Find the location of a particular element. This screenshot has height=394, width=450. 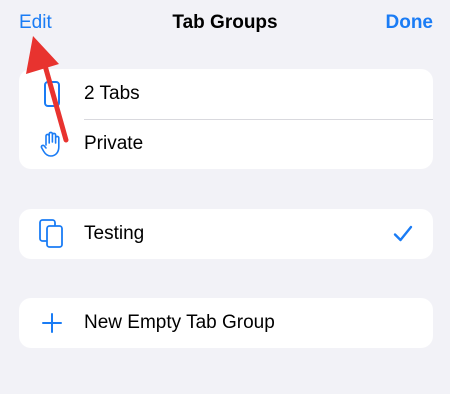

tab-groups-section: Testing is located at coordinates (226, 234).